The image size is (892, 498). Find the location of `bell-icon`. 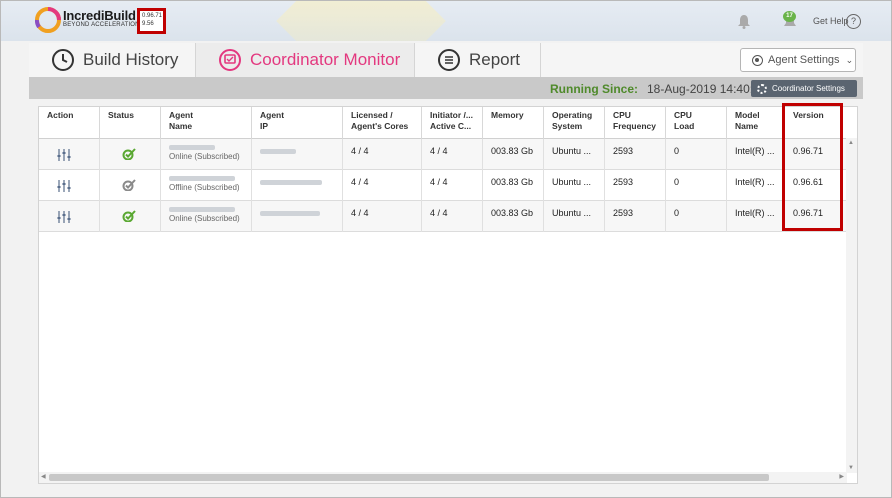

bell-icon is located at coordinates (744, 21).